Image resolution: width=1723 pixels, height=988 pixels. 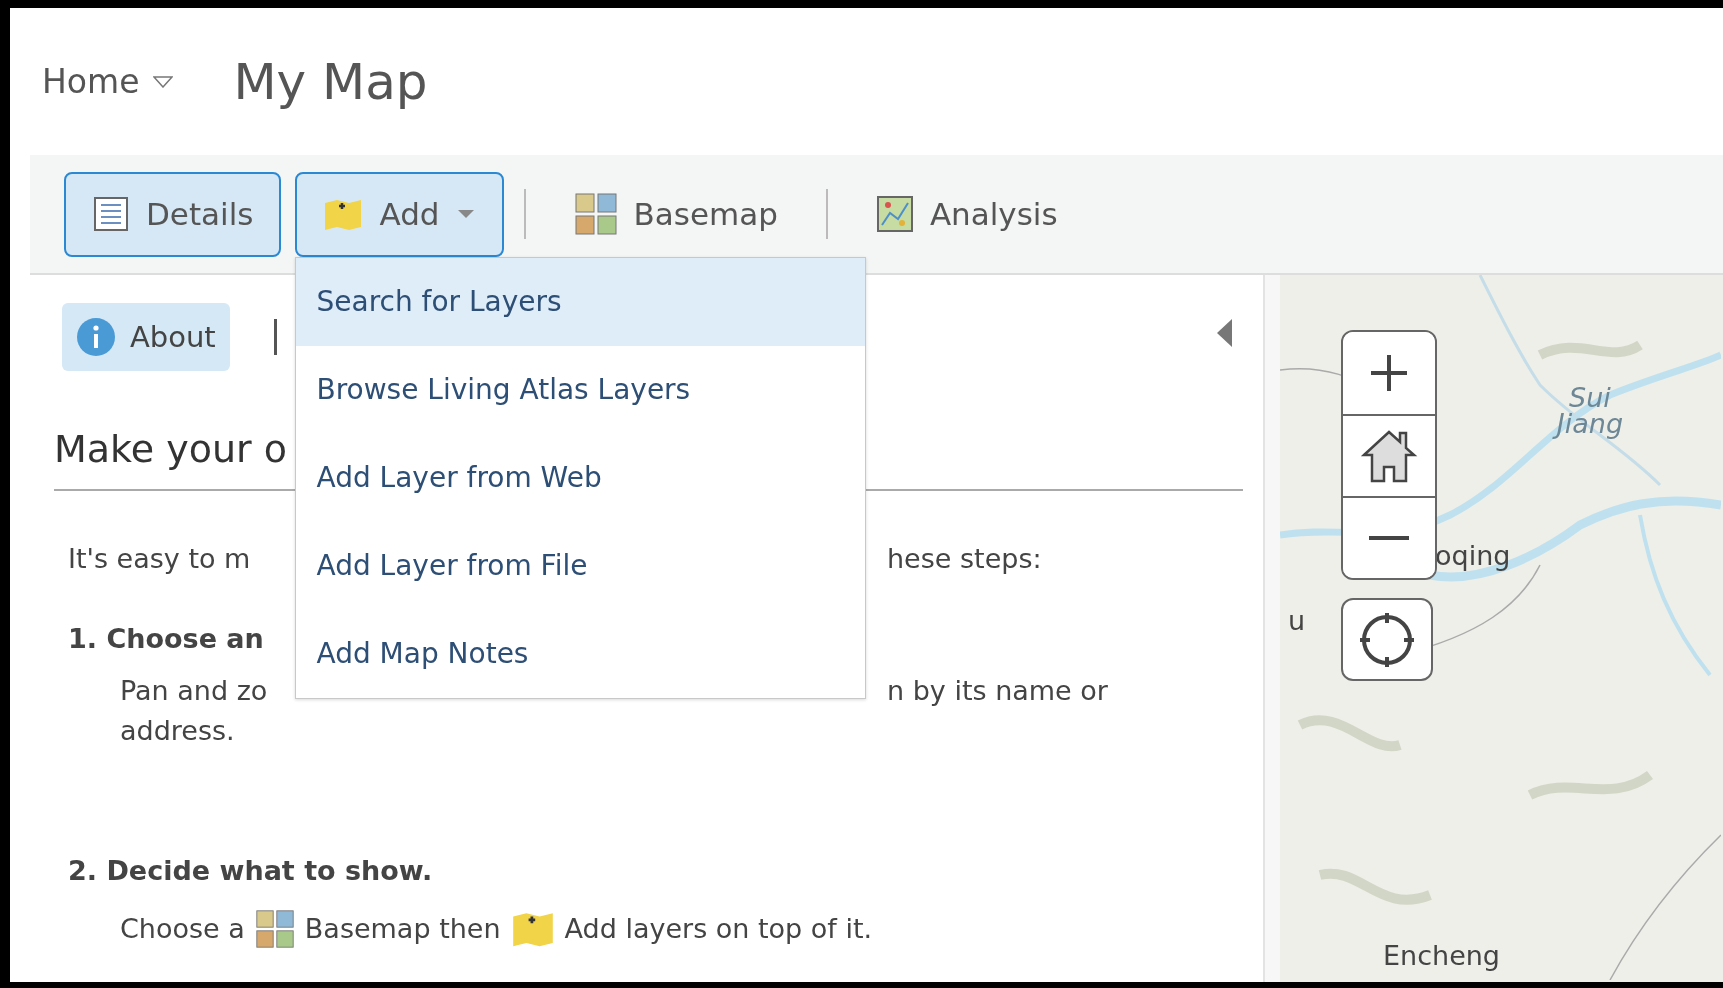 What do you see at coordinates (1389, 373) in the screenshot?
I see `plus-icon` at bounding box center [1389, 373].